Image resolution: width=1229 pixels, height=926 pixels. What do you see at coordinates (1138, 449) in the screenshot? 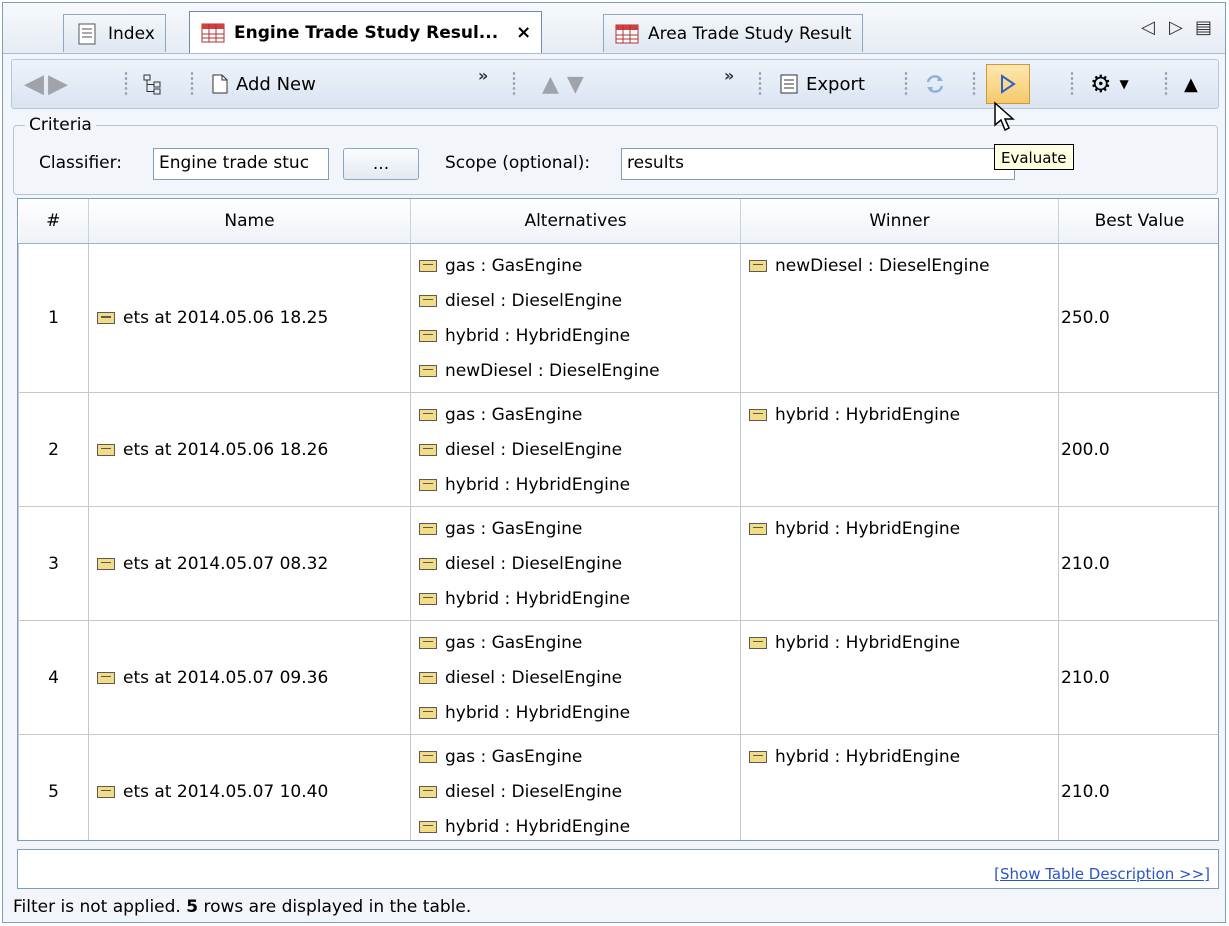
I see `best-value-cell: 200.0` at bounding box center [1138, 449].